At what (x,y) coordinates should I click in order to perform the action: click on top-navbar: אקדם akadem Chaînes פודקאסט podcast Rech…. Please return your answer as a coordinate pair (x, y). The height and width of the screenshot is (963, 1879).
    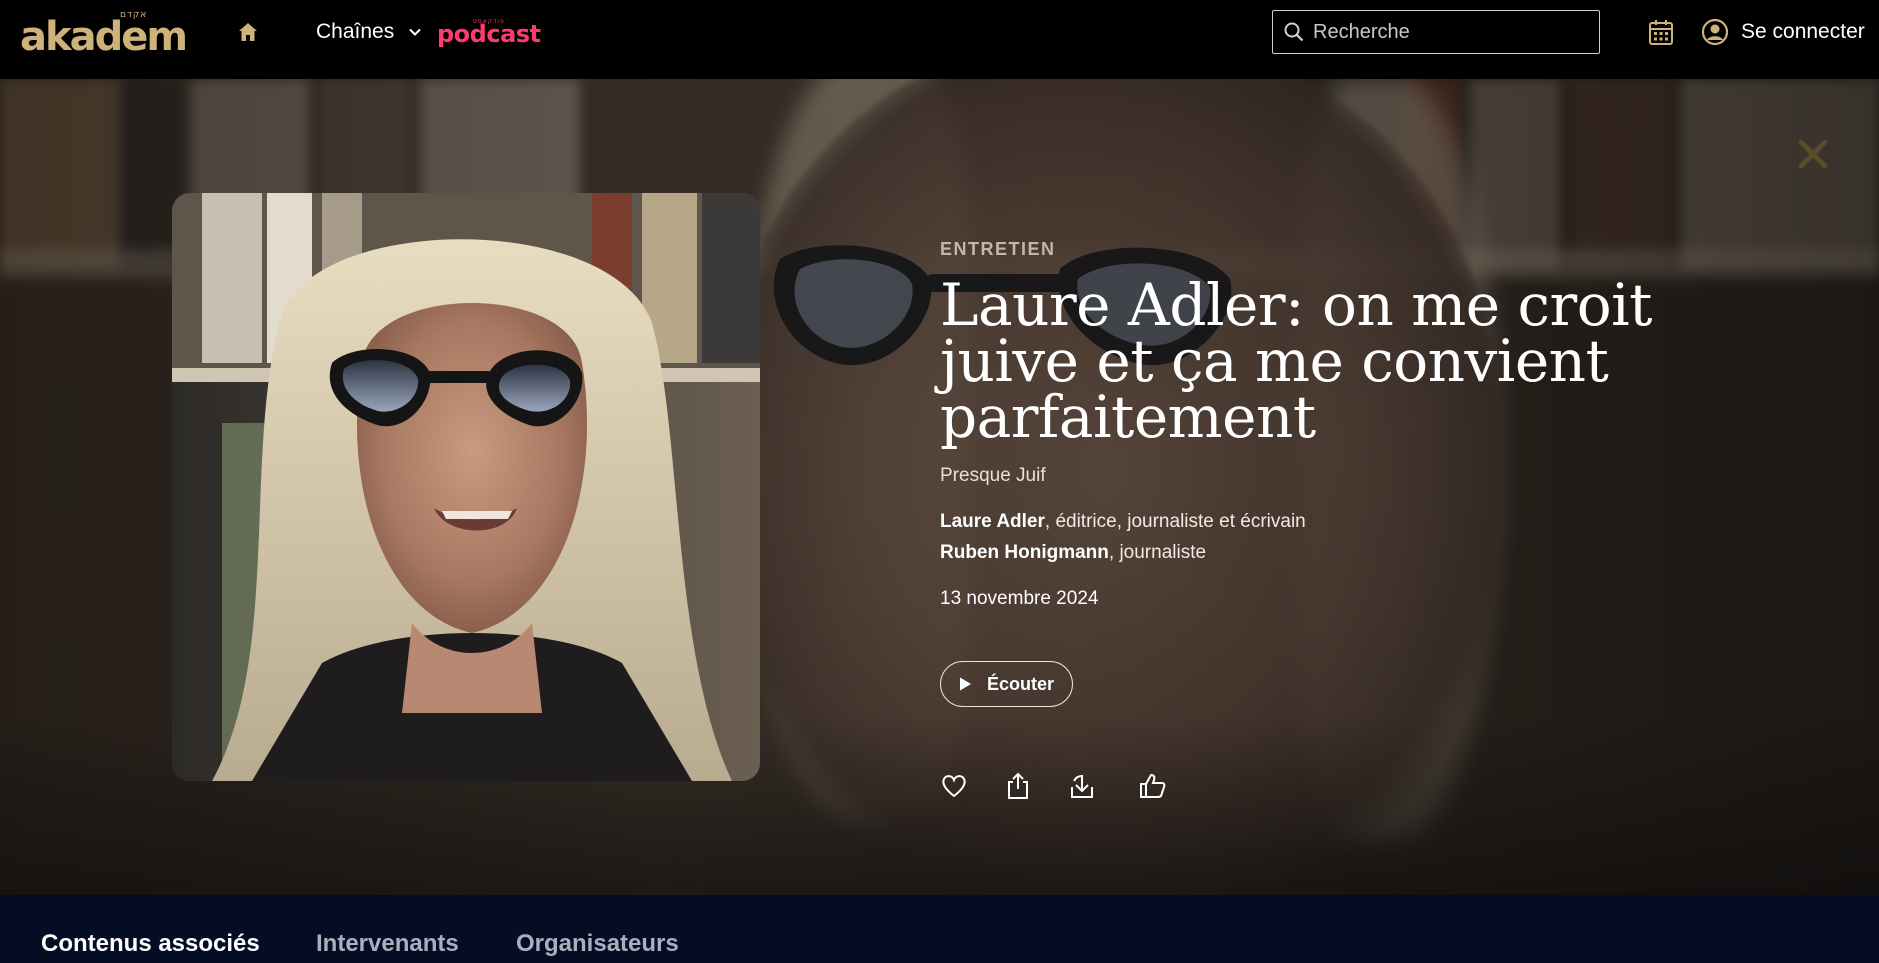
    Looking at the image, I should click on (939, 39).